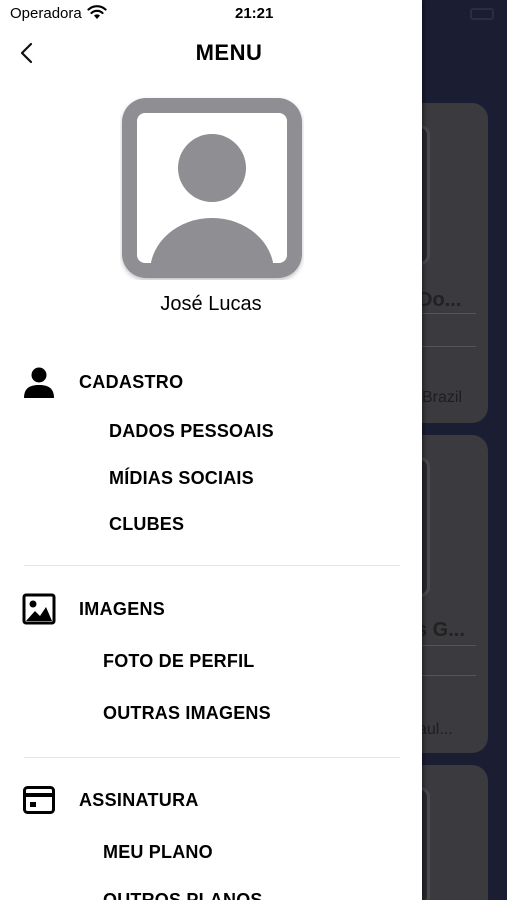 The width and height of the screenshot is (507, 900). I want to click on section-cadastro: CADASTRO, so click(131, 382).